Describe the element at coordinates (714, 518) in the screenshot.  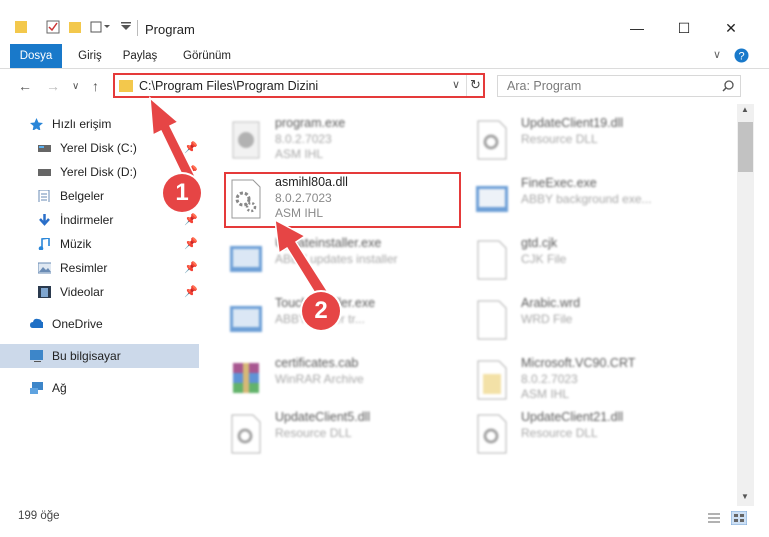
I see `details-view-icon` at that location.